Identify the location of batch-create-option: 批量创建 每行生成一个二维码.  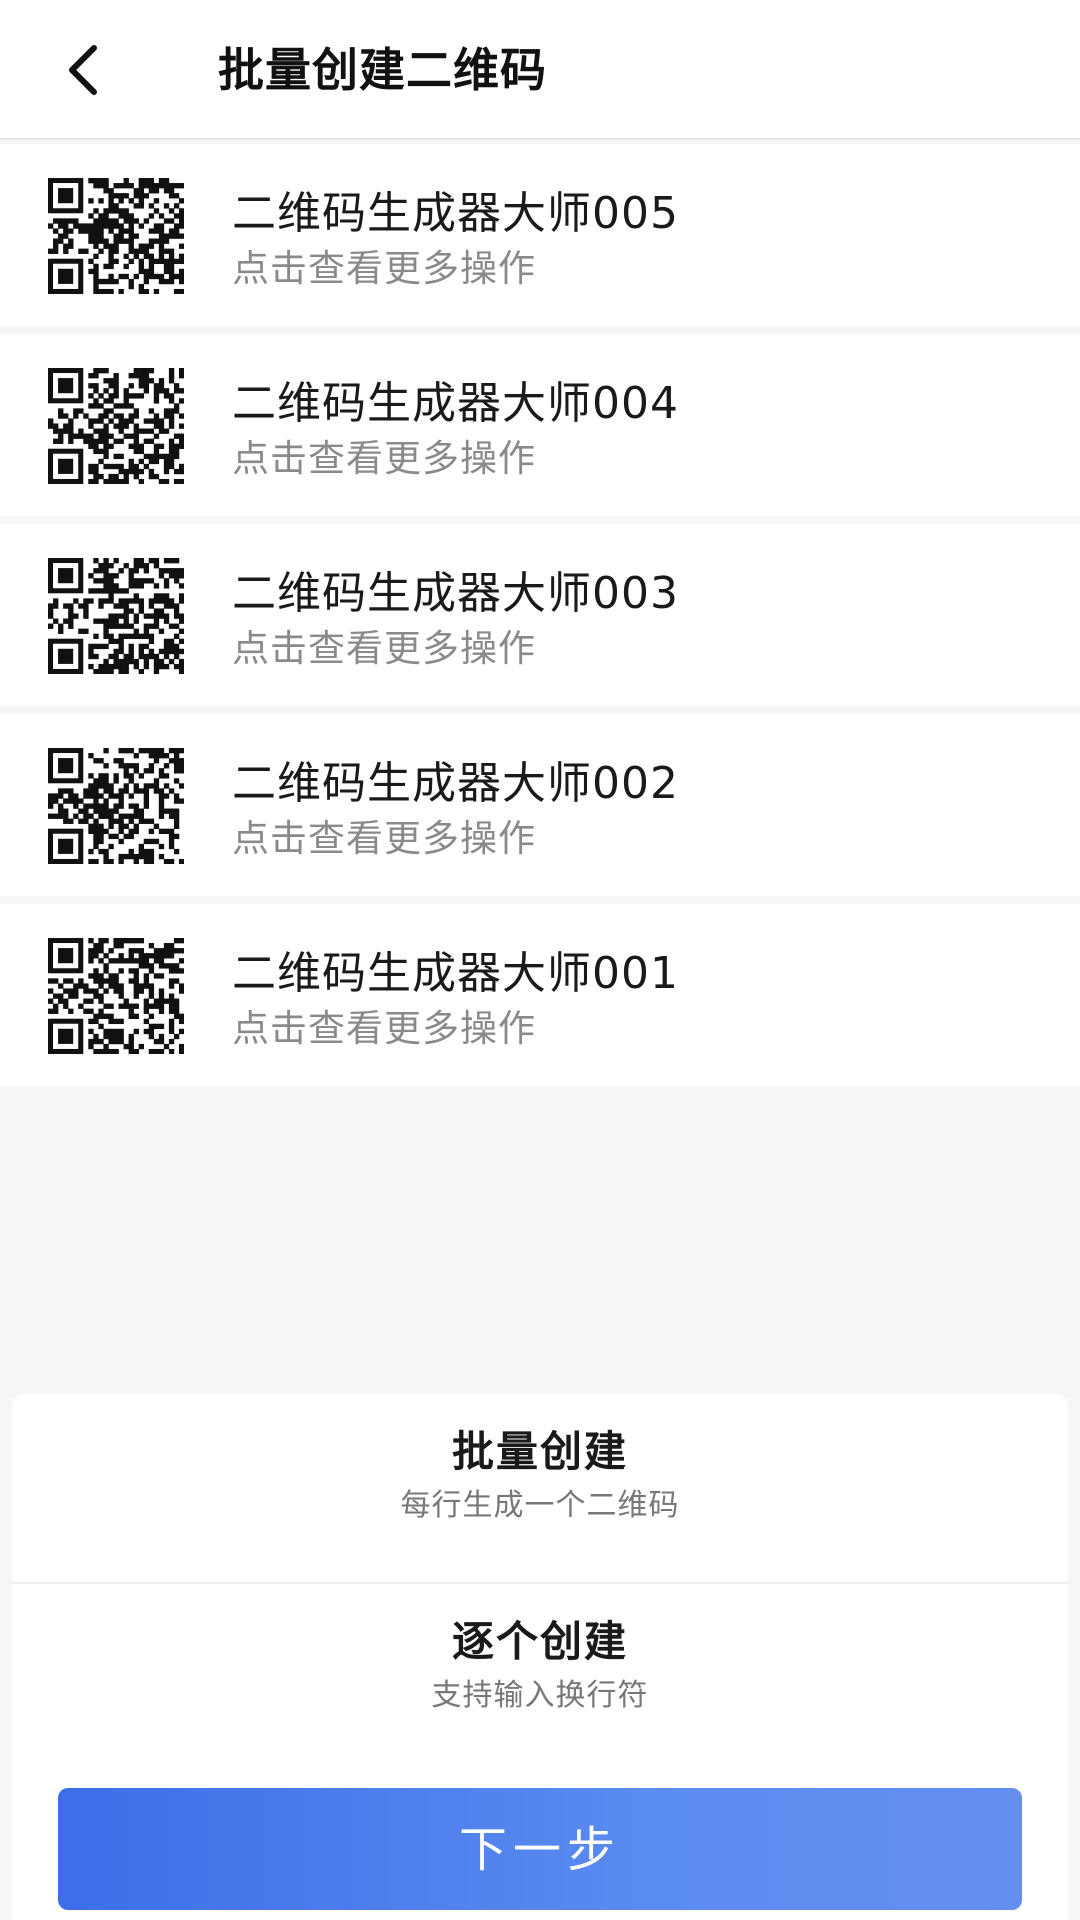
(540, 1489).